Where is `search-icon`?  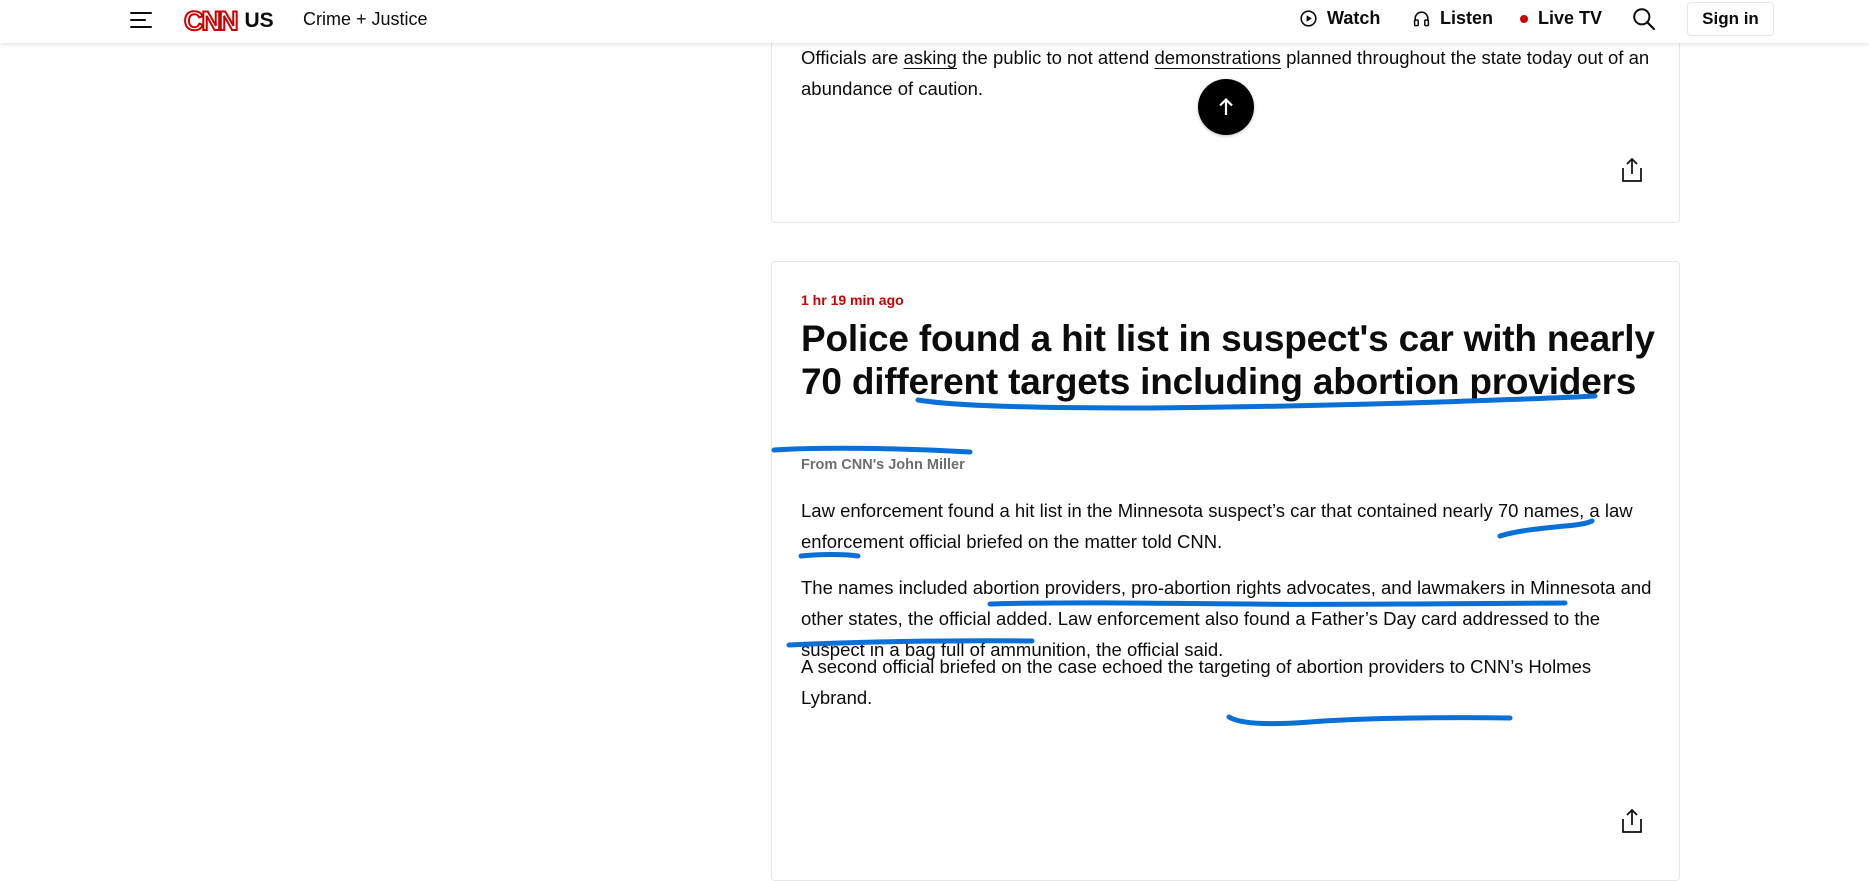 search-icon is located at coordinates (1644, 19).